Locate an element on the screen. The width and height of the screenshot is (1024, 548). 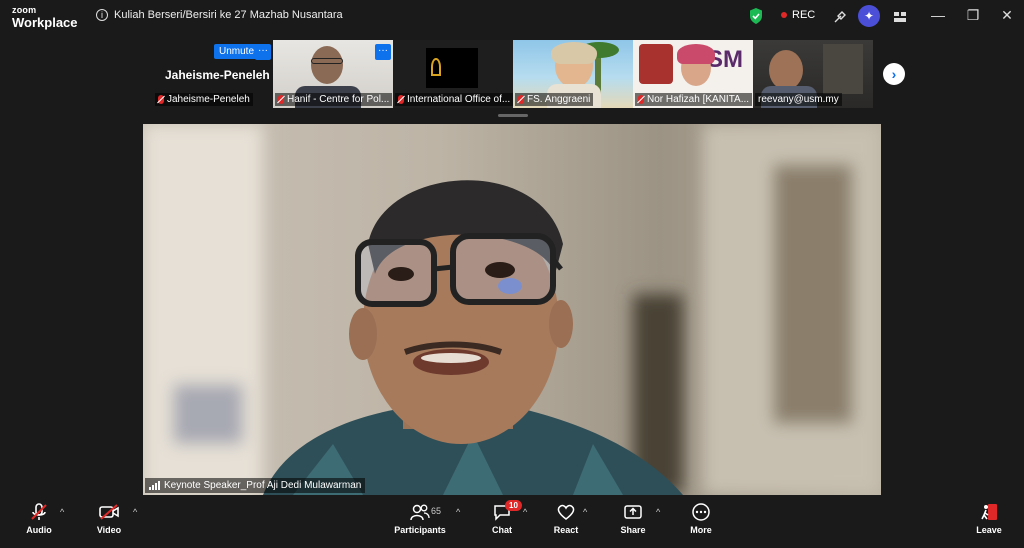
share-options-caret: ^ is located at coordinates (658, 512).